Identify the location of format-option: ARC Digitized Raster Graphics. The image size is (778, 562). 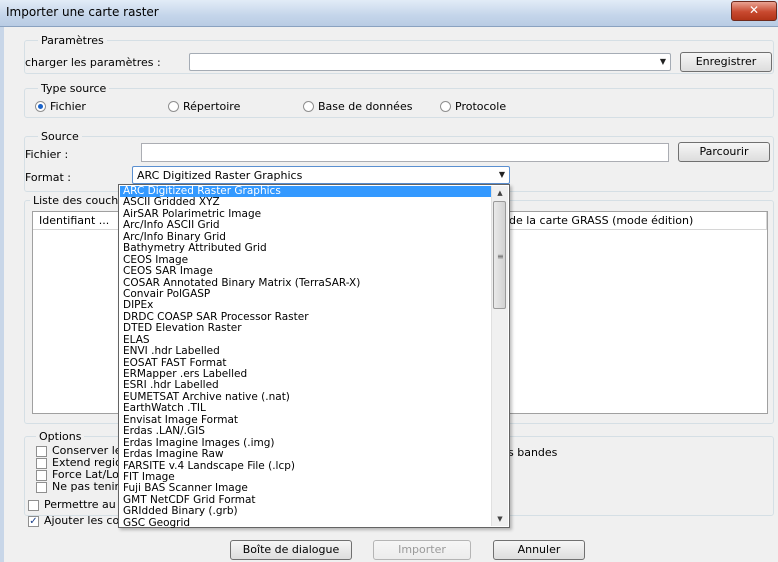
(306, 192).